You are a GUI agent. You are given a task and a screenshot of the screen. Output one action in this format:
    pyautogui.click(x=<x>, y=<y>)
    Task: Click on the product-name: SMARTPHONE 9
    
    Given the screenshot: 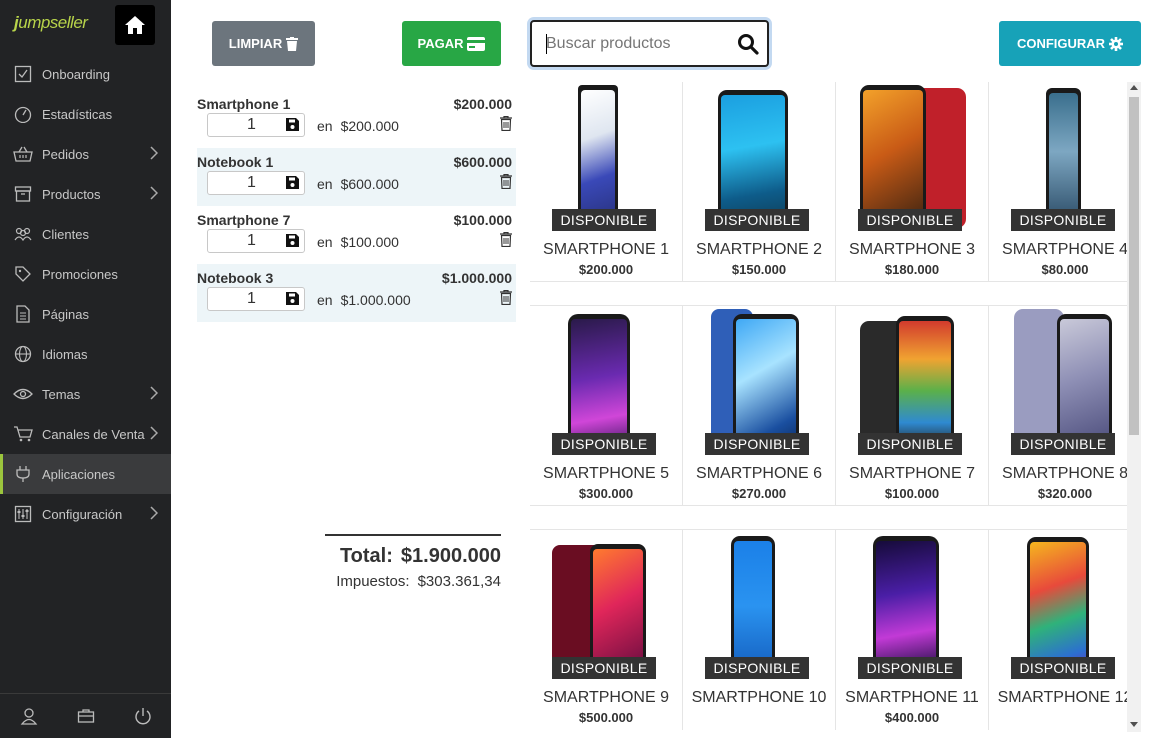 What is the action you would take?
    pyautogui.click(x=606, y=697)
    